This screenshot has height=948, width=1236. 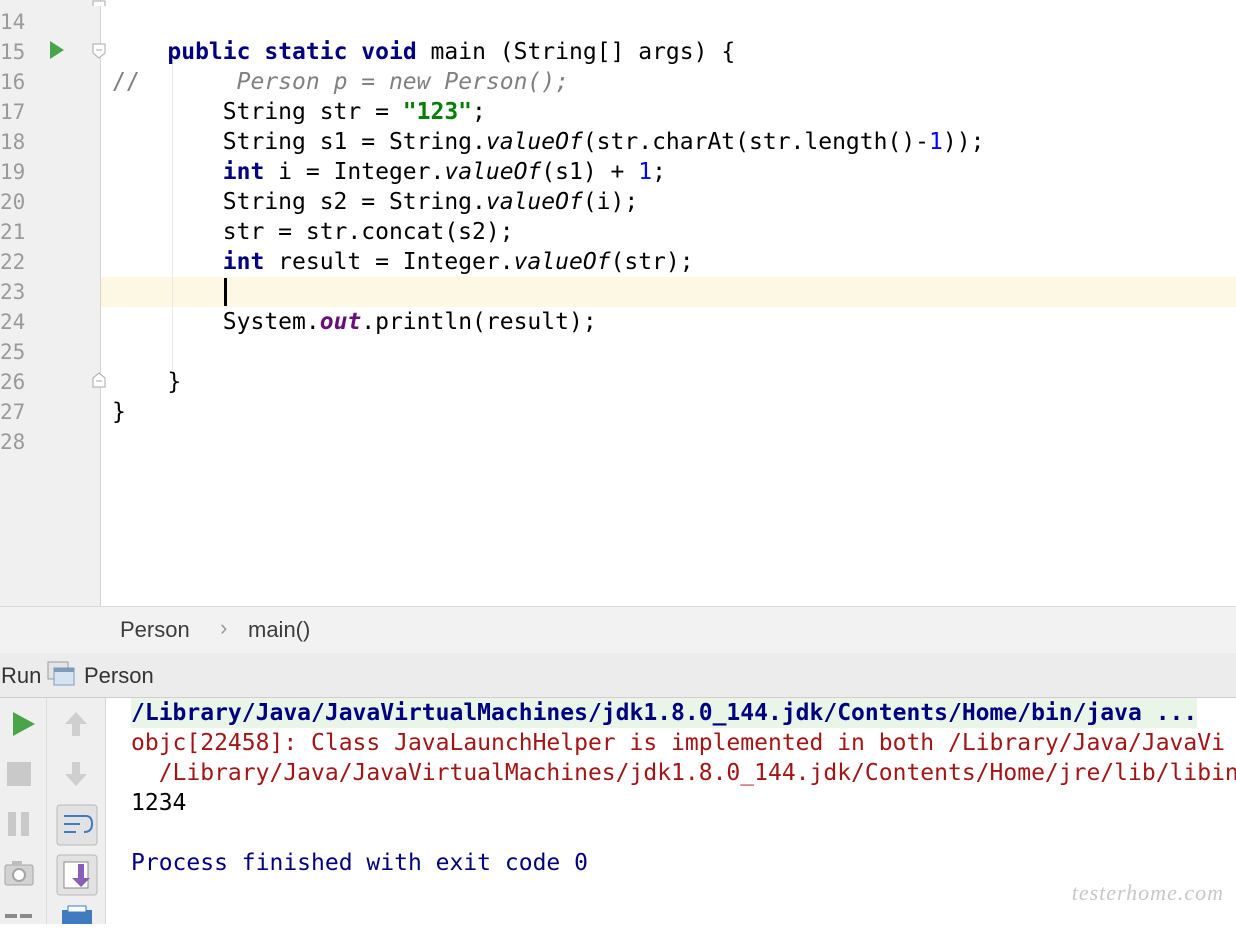 I want to click on console-line: 1234, so click(x=159, y=803).